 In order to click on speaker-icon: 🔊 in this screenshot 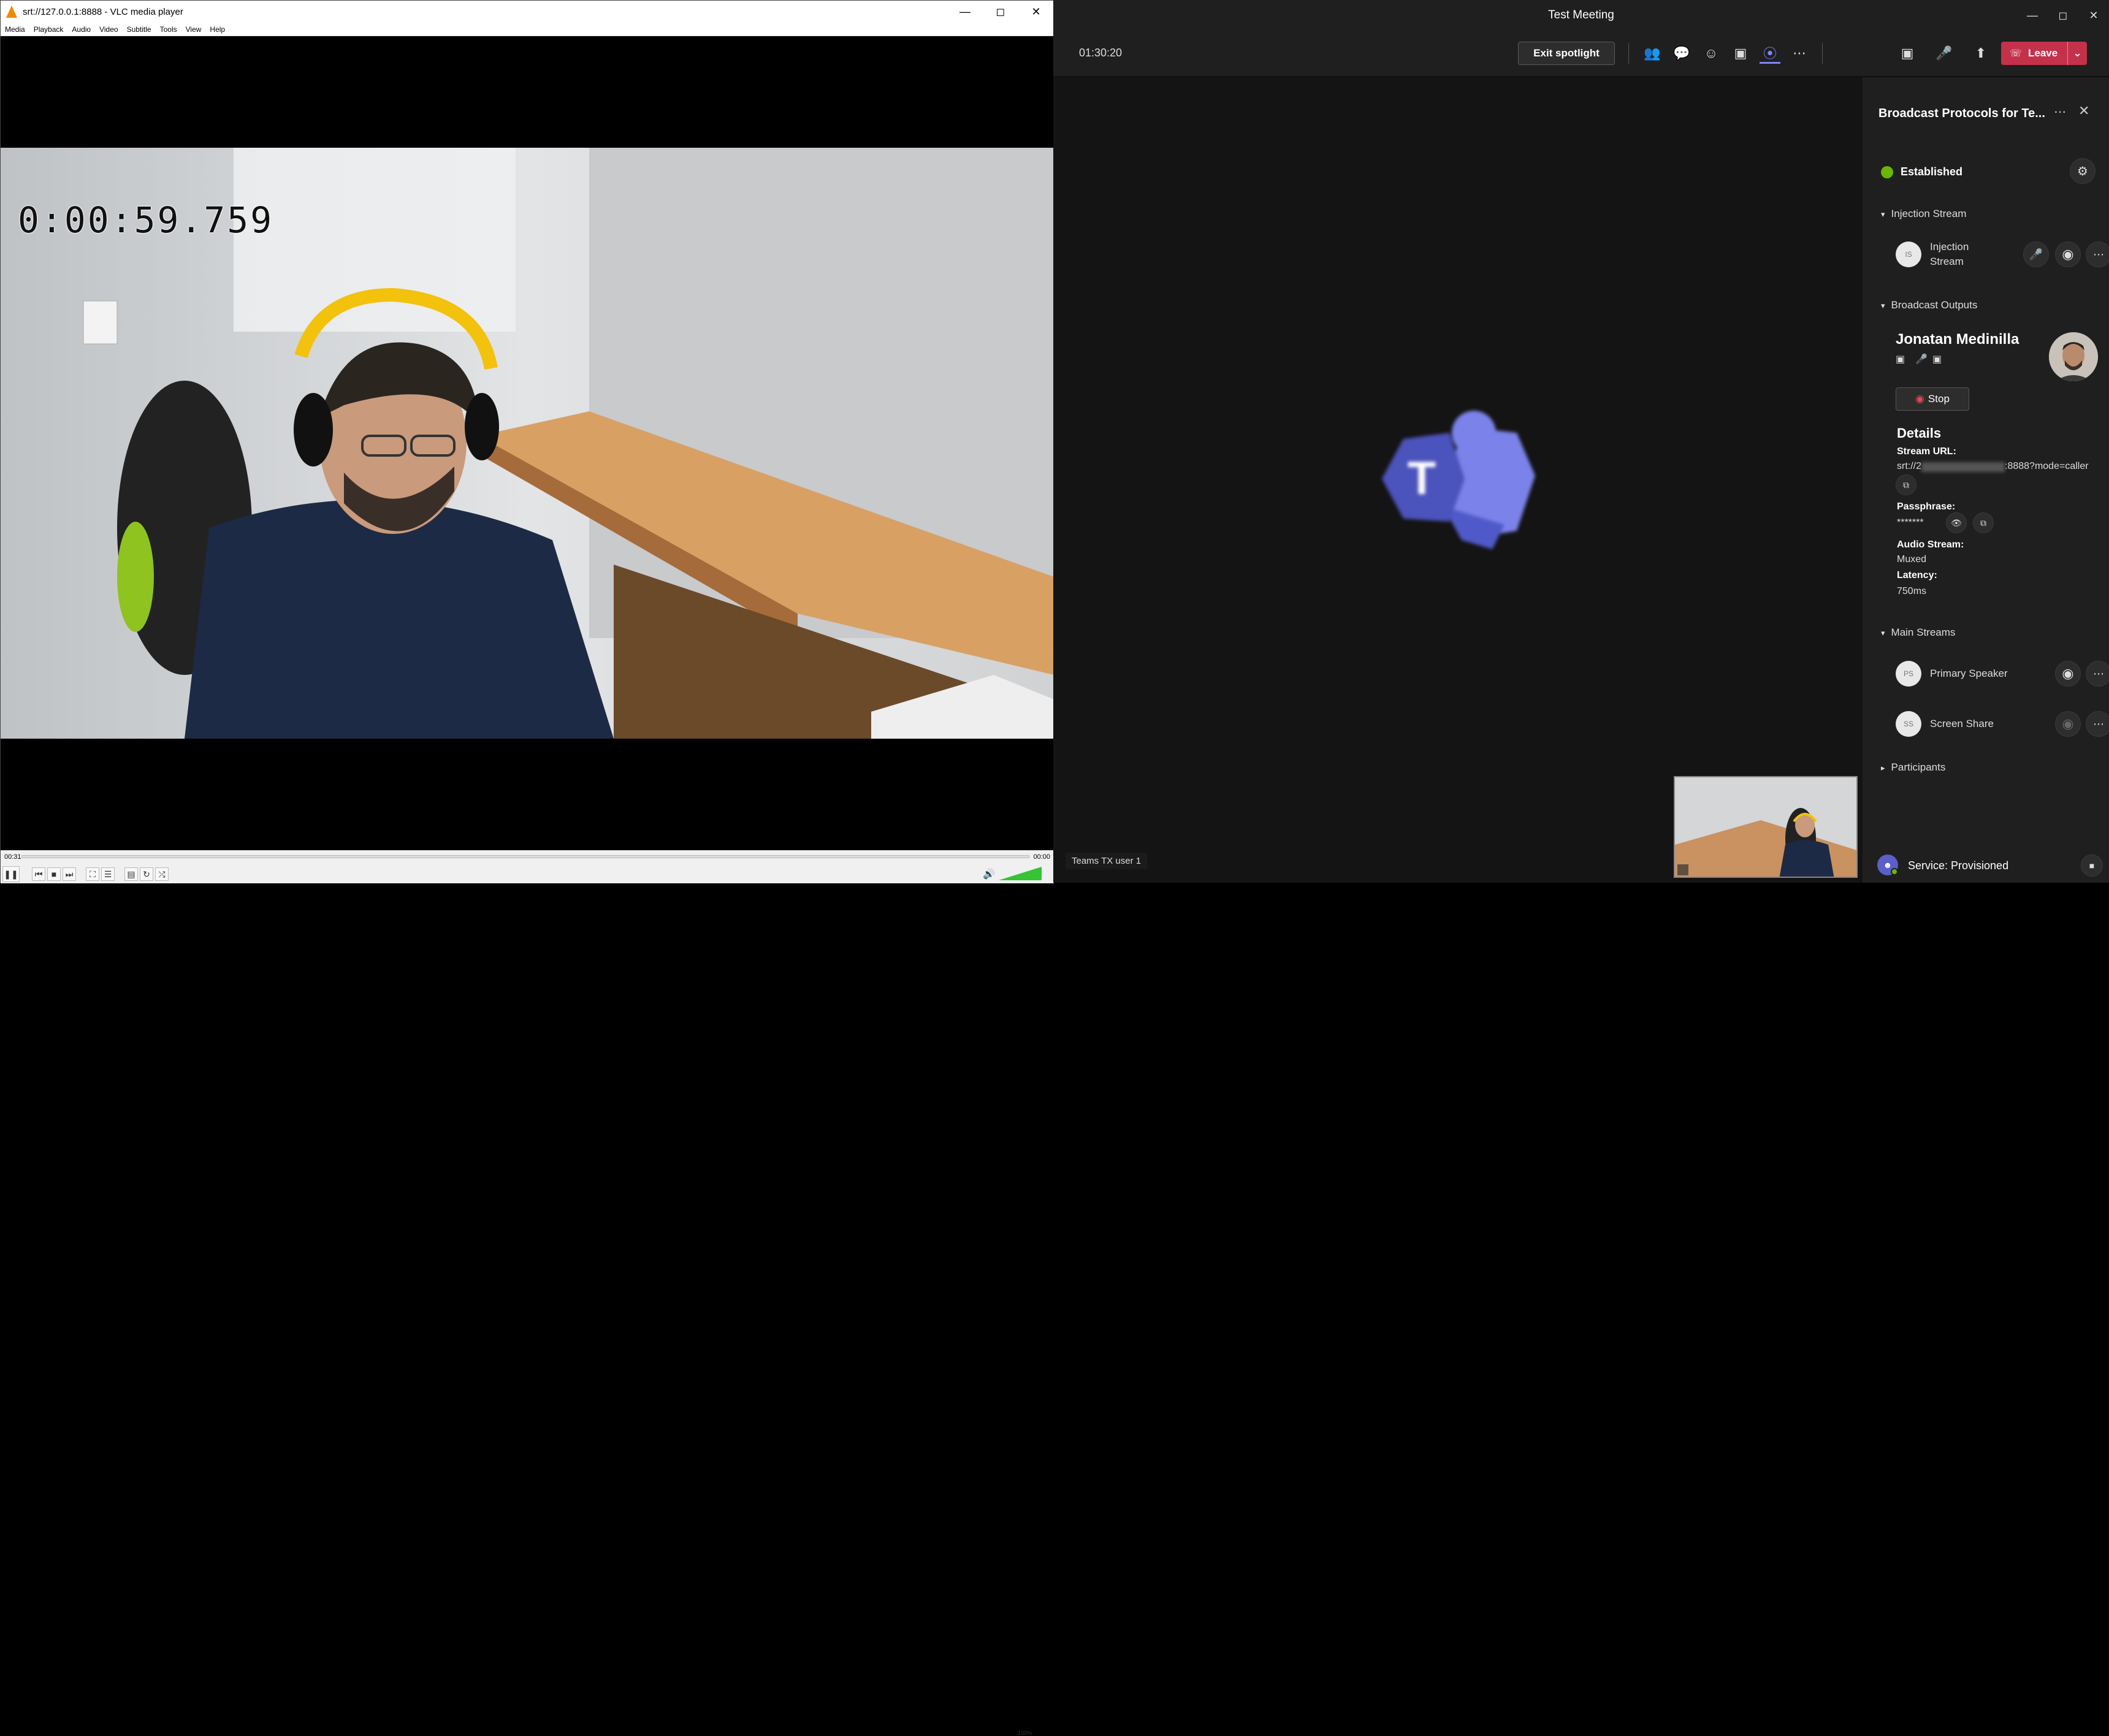, I will do `click(989, 874)`.